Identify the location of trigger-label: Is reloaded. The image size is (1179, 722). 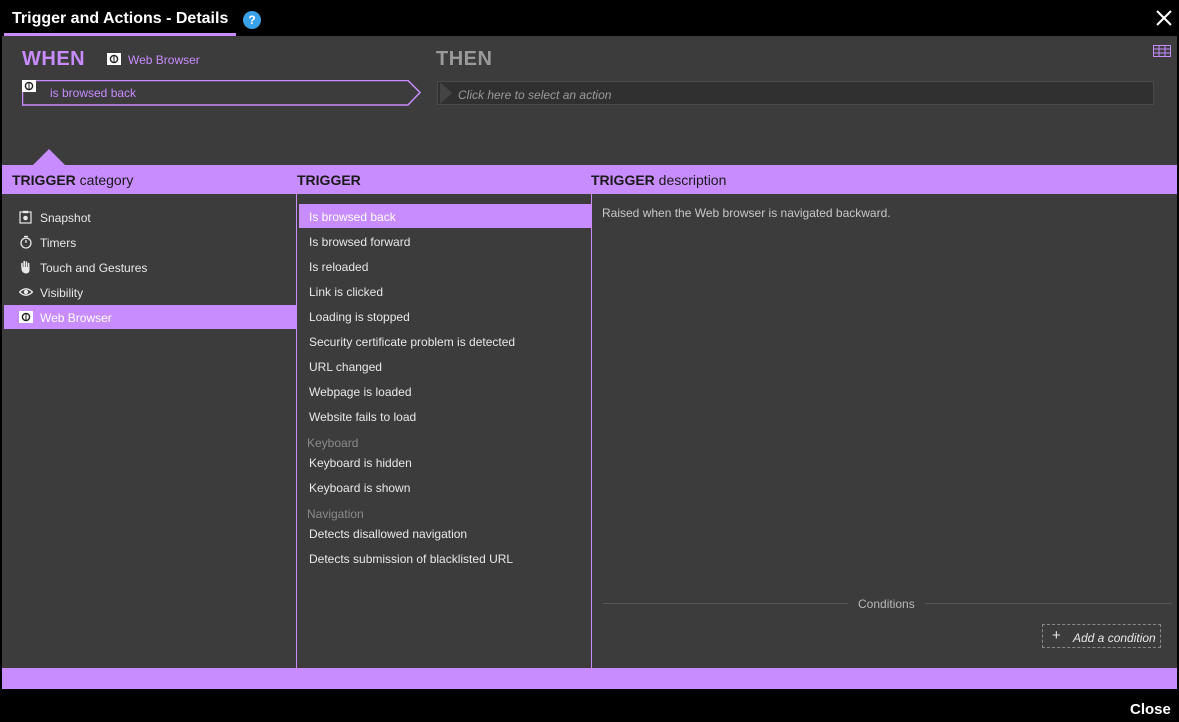
(339, 267).